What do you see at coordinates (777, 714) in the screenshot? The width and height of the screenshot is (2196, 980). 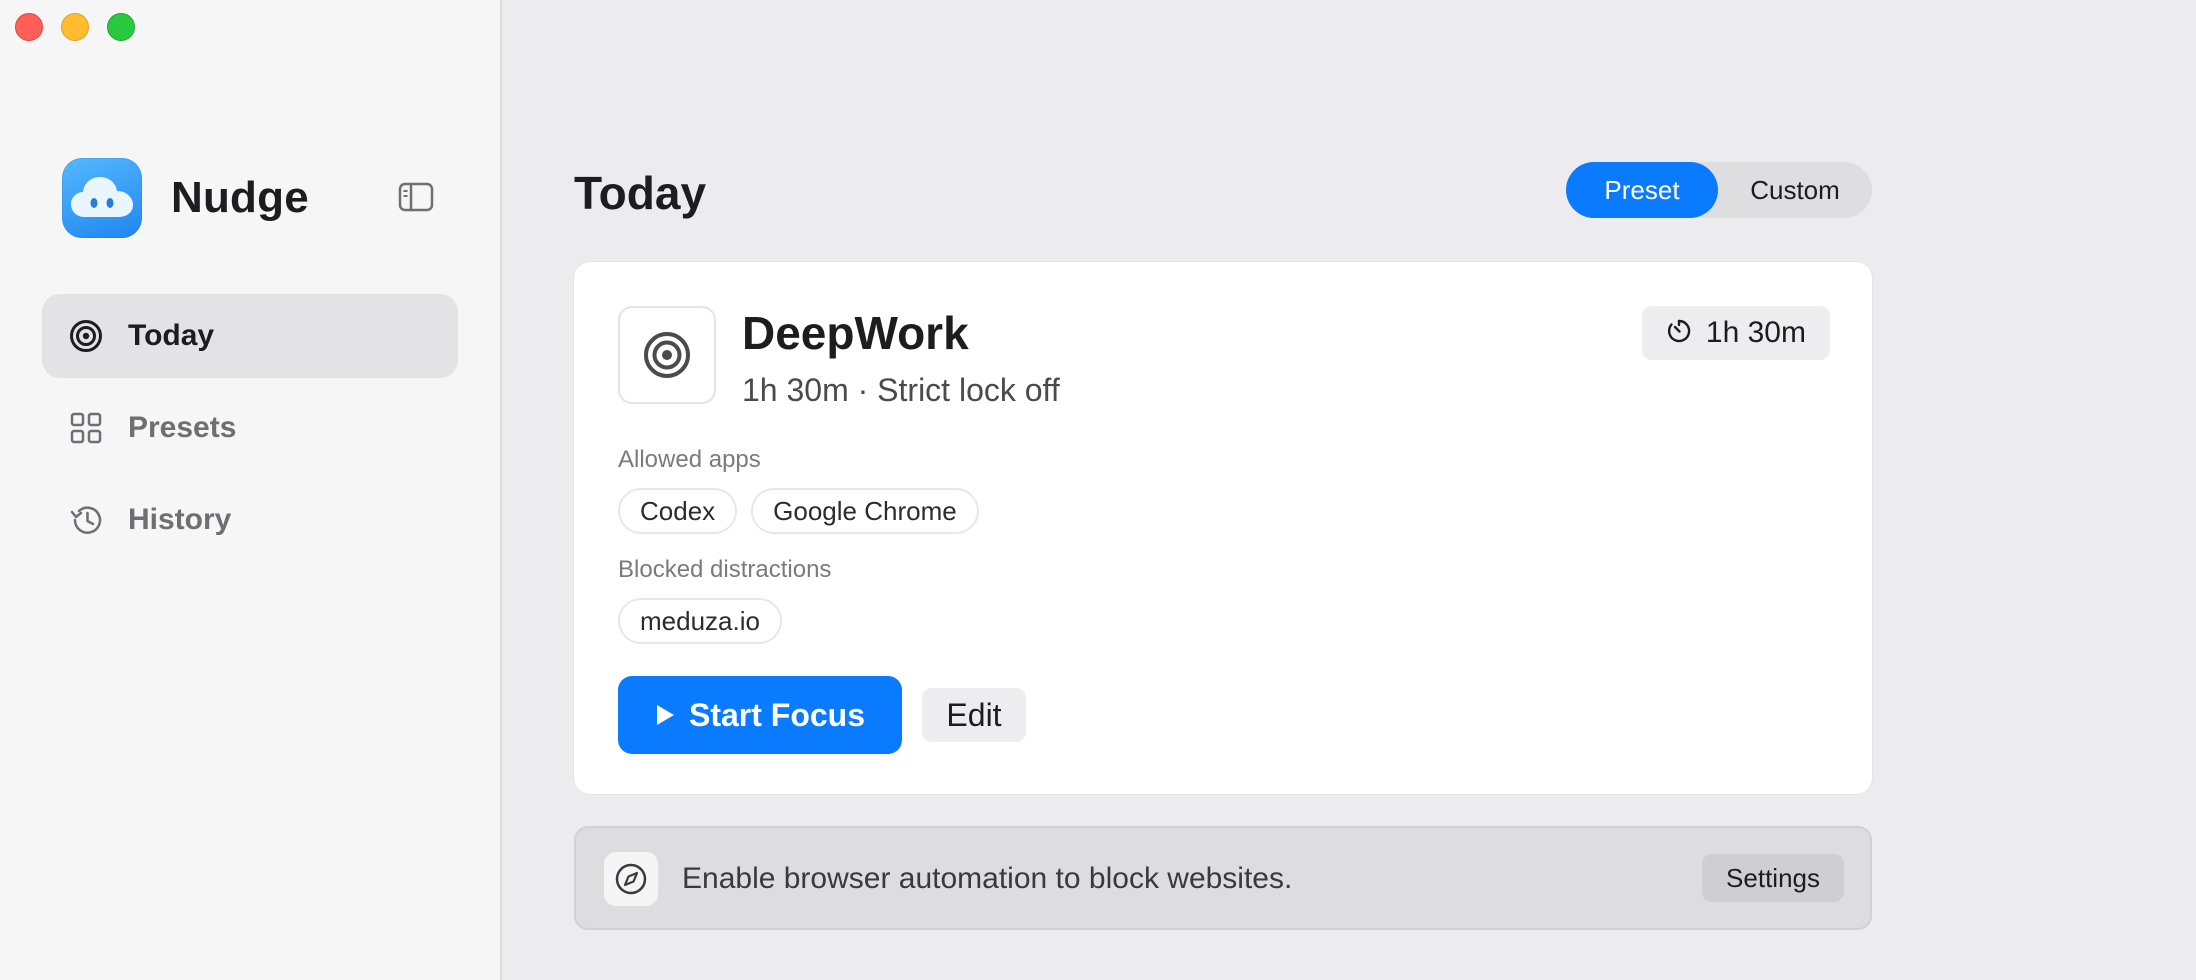 I see `start-focus-label: Start Focus` at bounding box center [777, 714].